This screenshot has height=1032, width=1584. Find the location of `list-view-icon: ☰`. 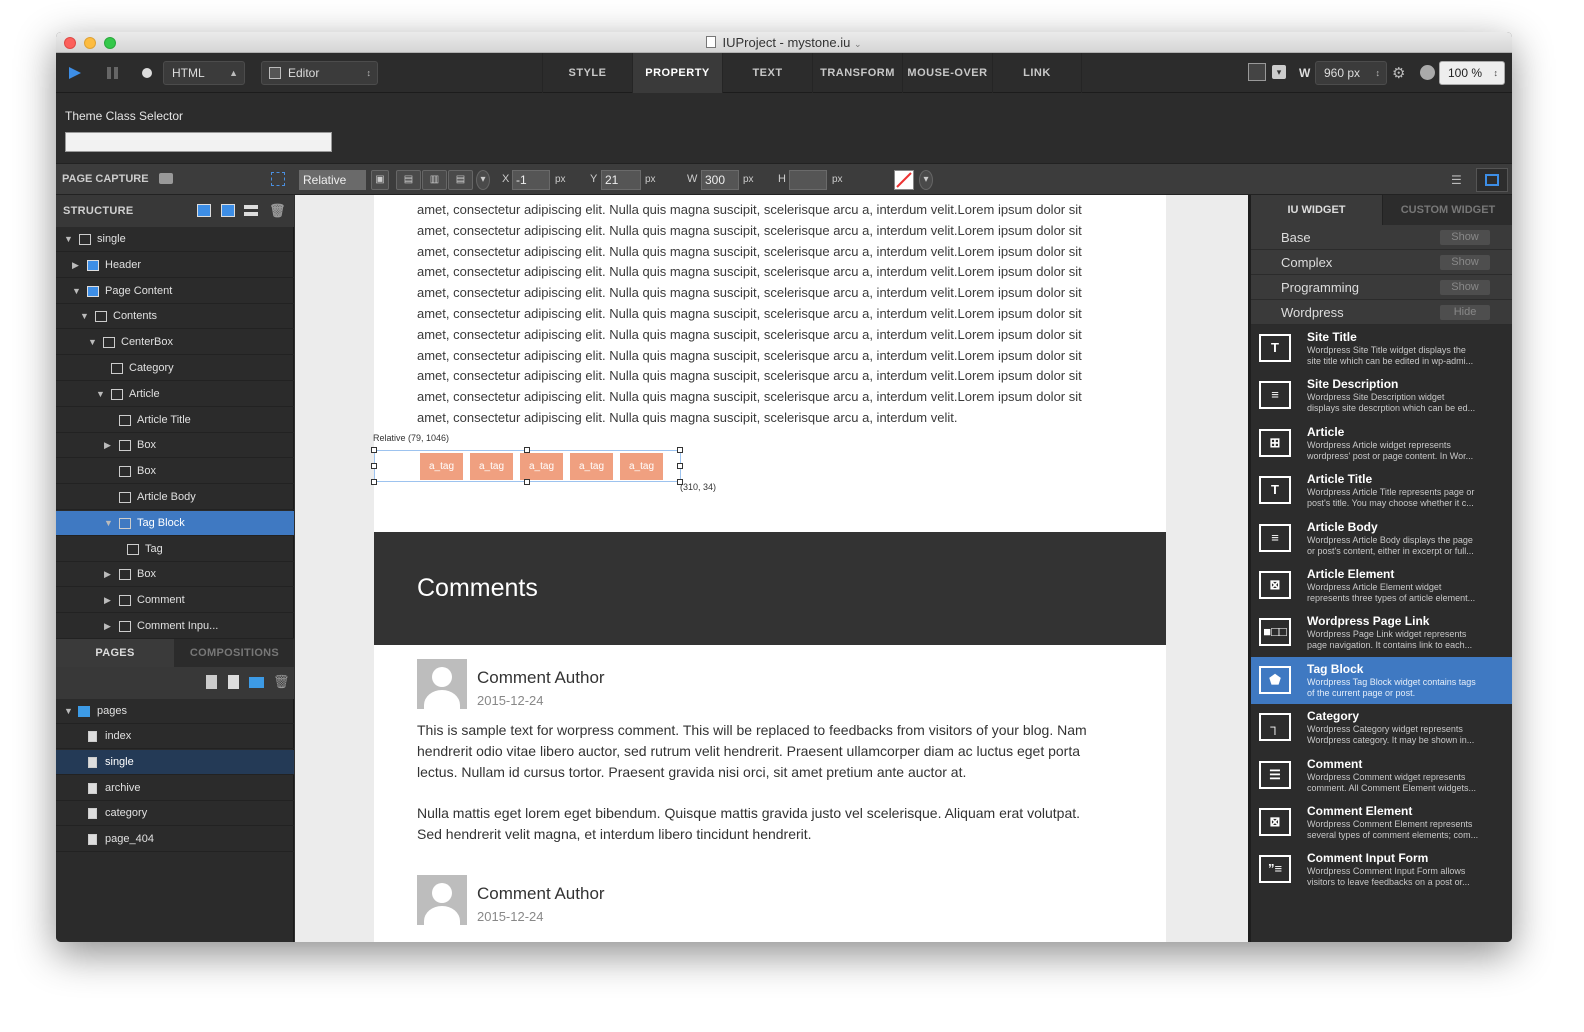

list-view-icon: ☰ is located at coordinates (1456, 180).